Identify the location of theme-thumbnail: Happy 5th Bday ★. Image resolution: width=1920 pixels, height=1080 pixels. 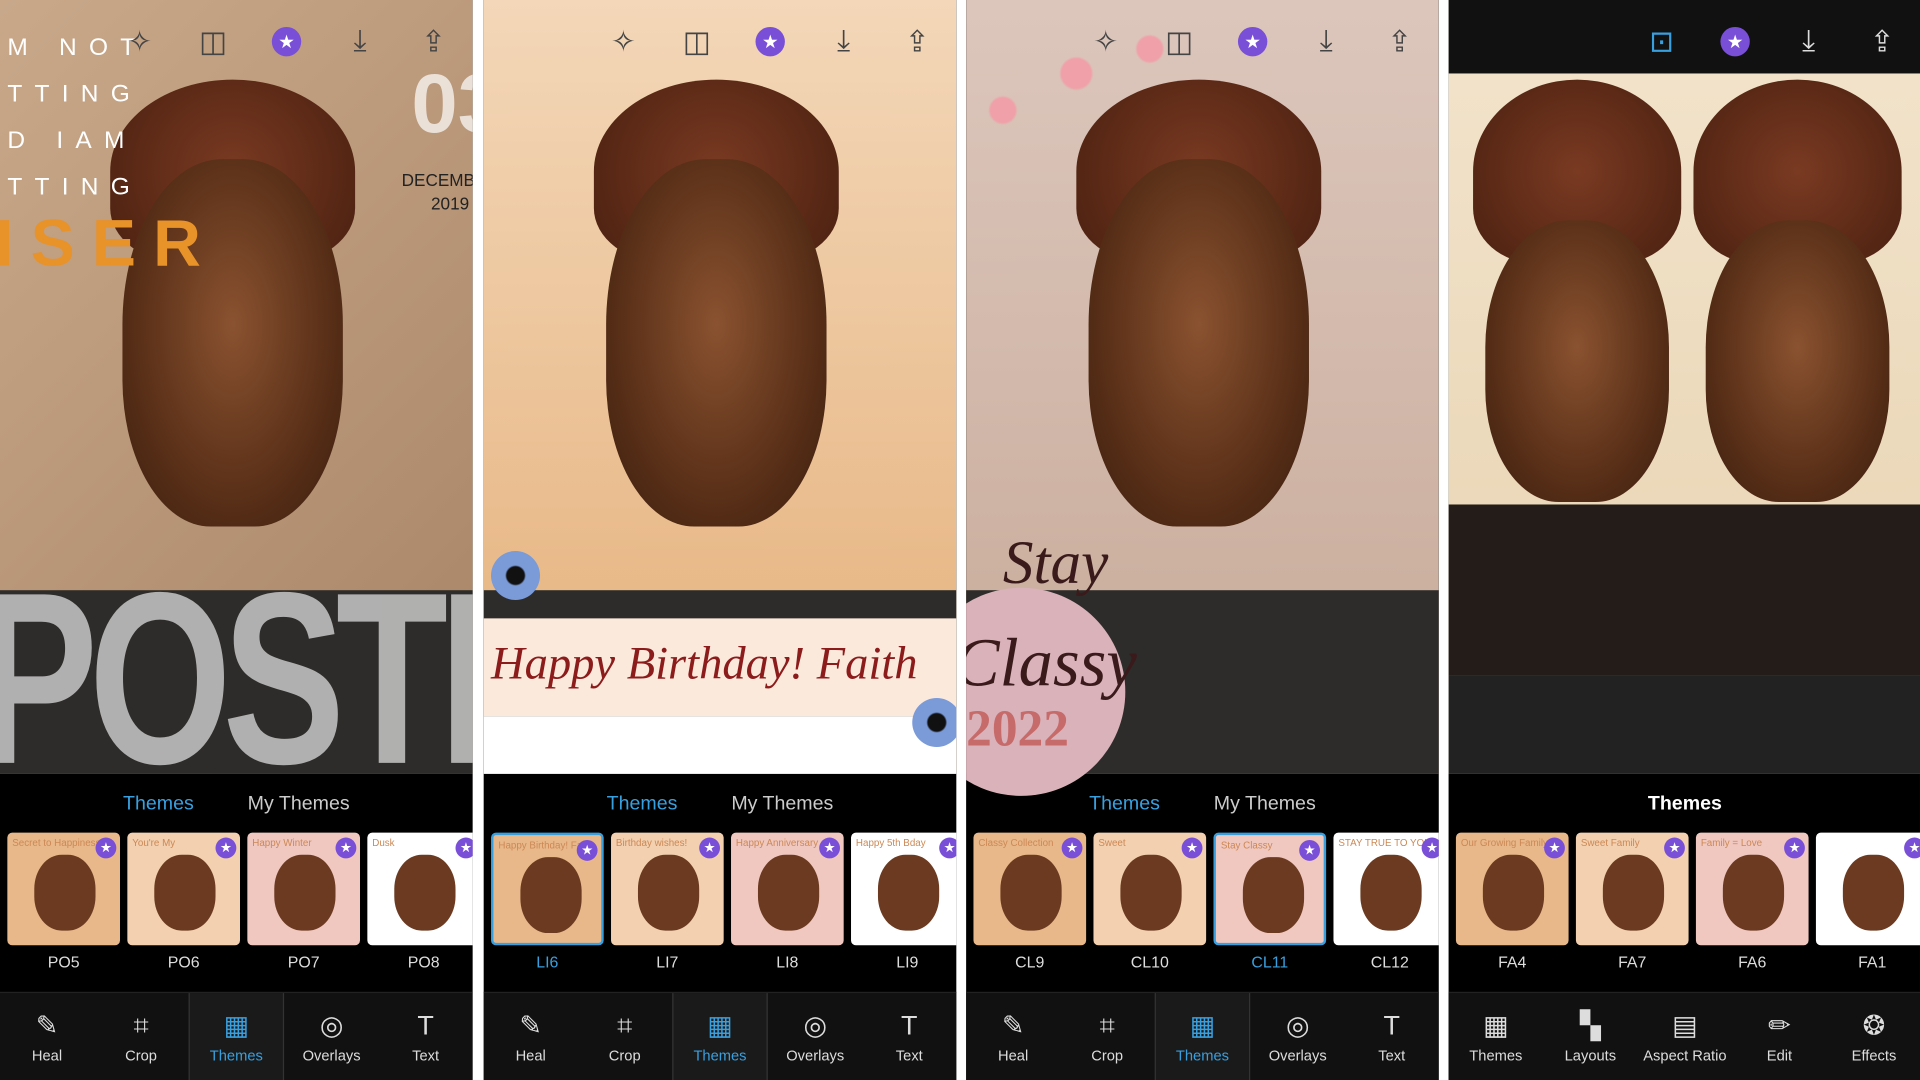
(904, 889).